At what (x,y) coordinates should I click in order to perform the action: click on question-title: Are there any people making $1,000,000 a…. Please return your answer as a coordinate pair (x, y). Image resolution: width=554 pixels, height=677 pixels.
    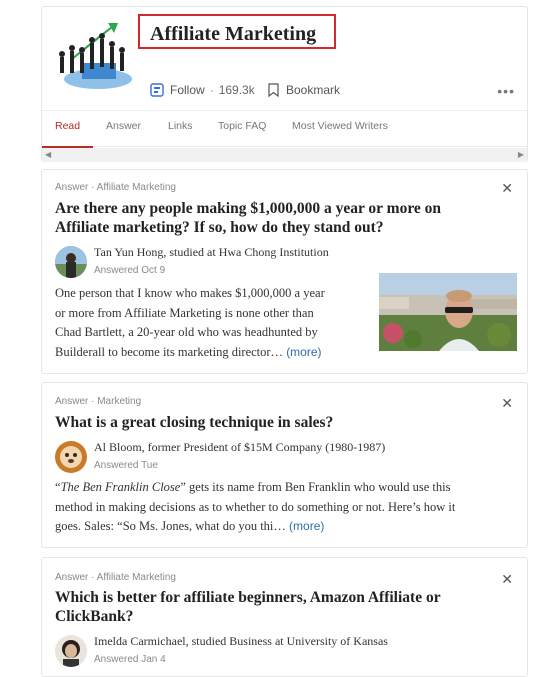
    Looking at the image, I should click on (276, 218).